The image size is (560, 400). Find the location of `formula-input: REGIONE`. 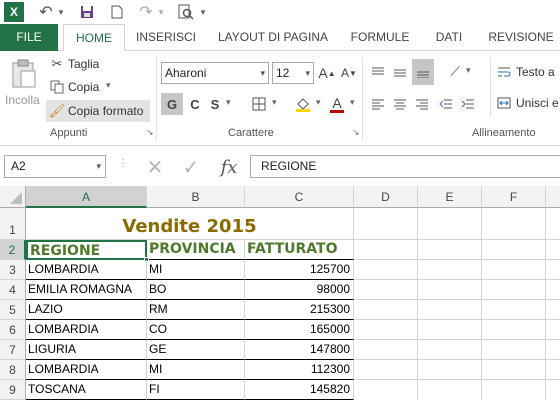

formula-input: REGIONE is located at coordinates (405, 166).